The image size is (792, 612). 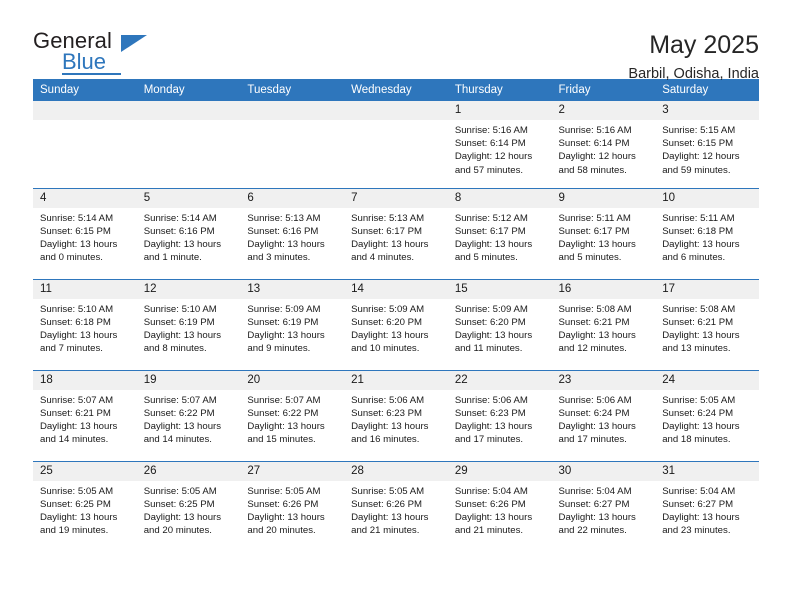 What do you see at coordinates (387, 504) in the screenshot?
I see `sunset-text: Sunset: 6:26 PM` at bounding box center [387, 504].